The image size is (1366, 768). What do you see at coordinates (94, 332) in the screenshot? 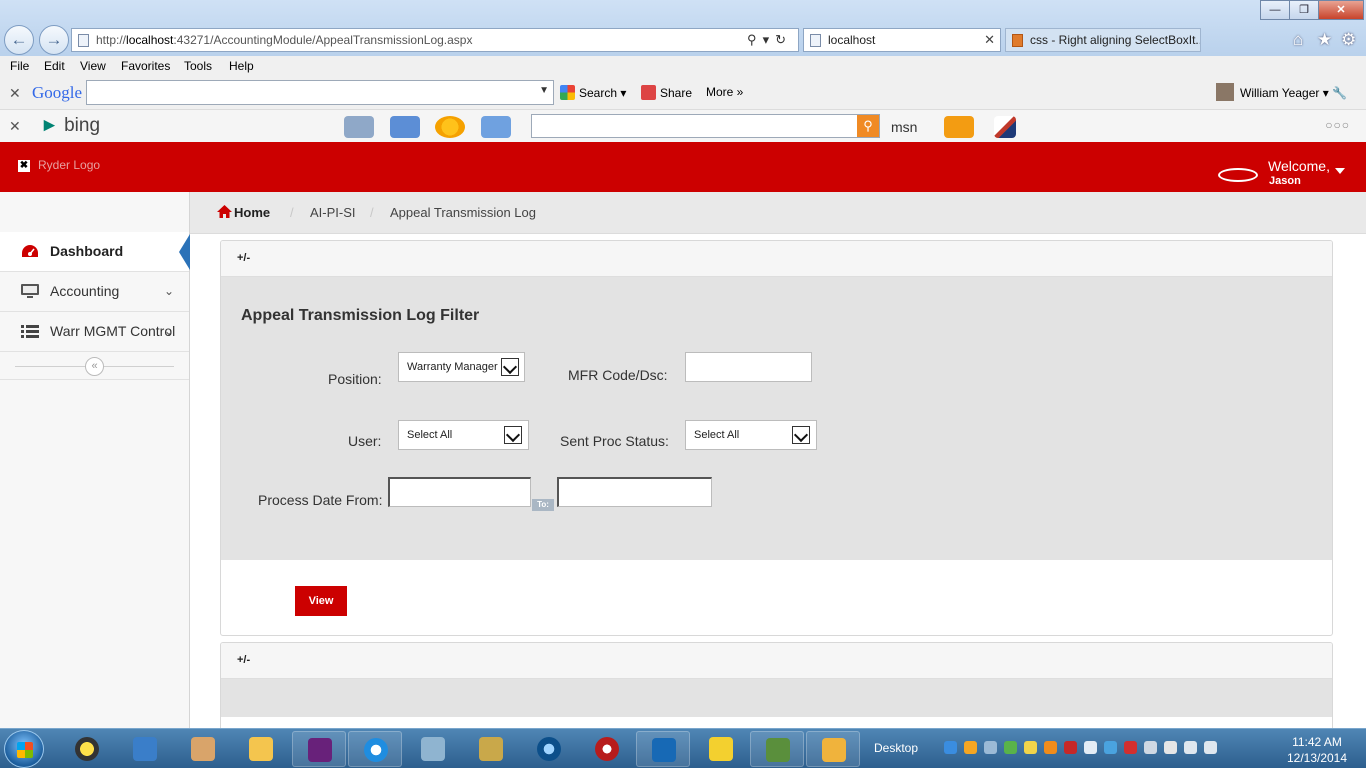
I see `sidebar-item-warr-mgmt-control: Warr MGMT Control ⌄` at bounding box center [94, 332].